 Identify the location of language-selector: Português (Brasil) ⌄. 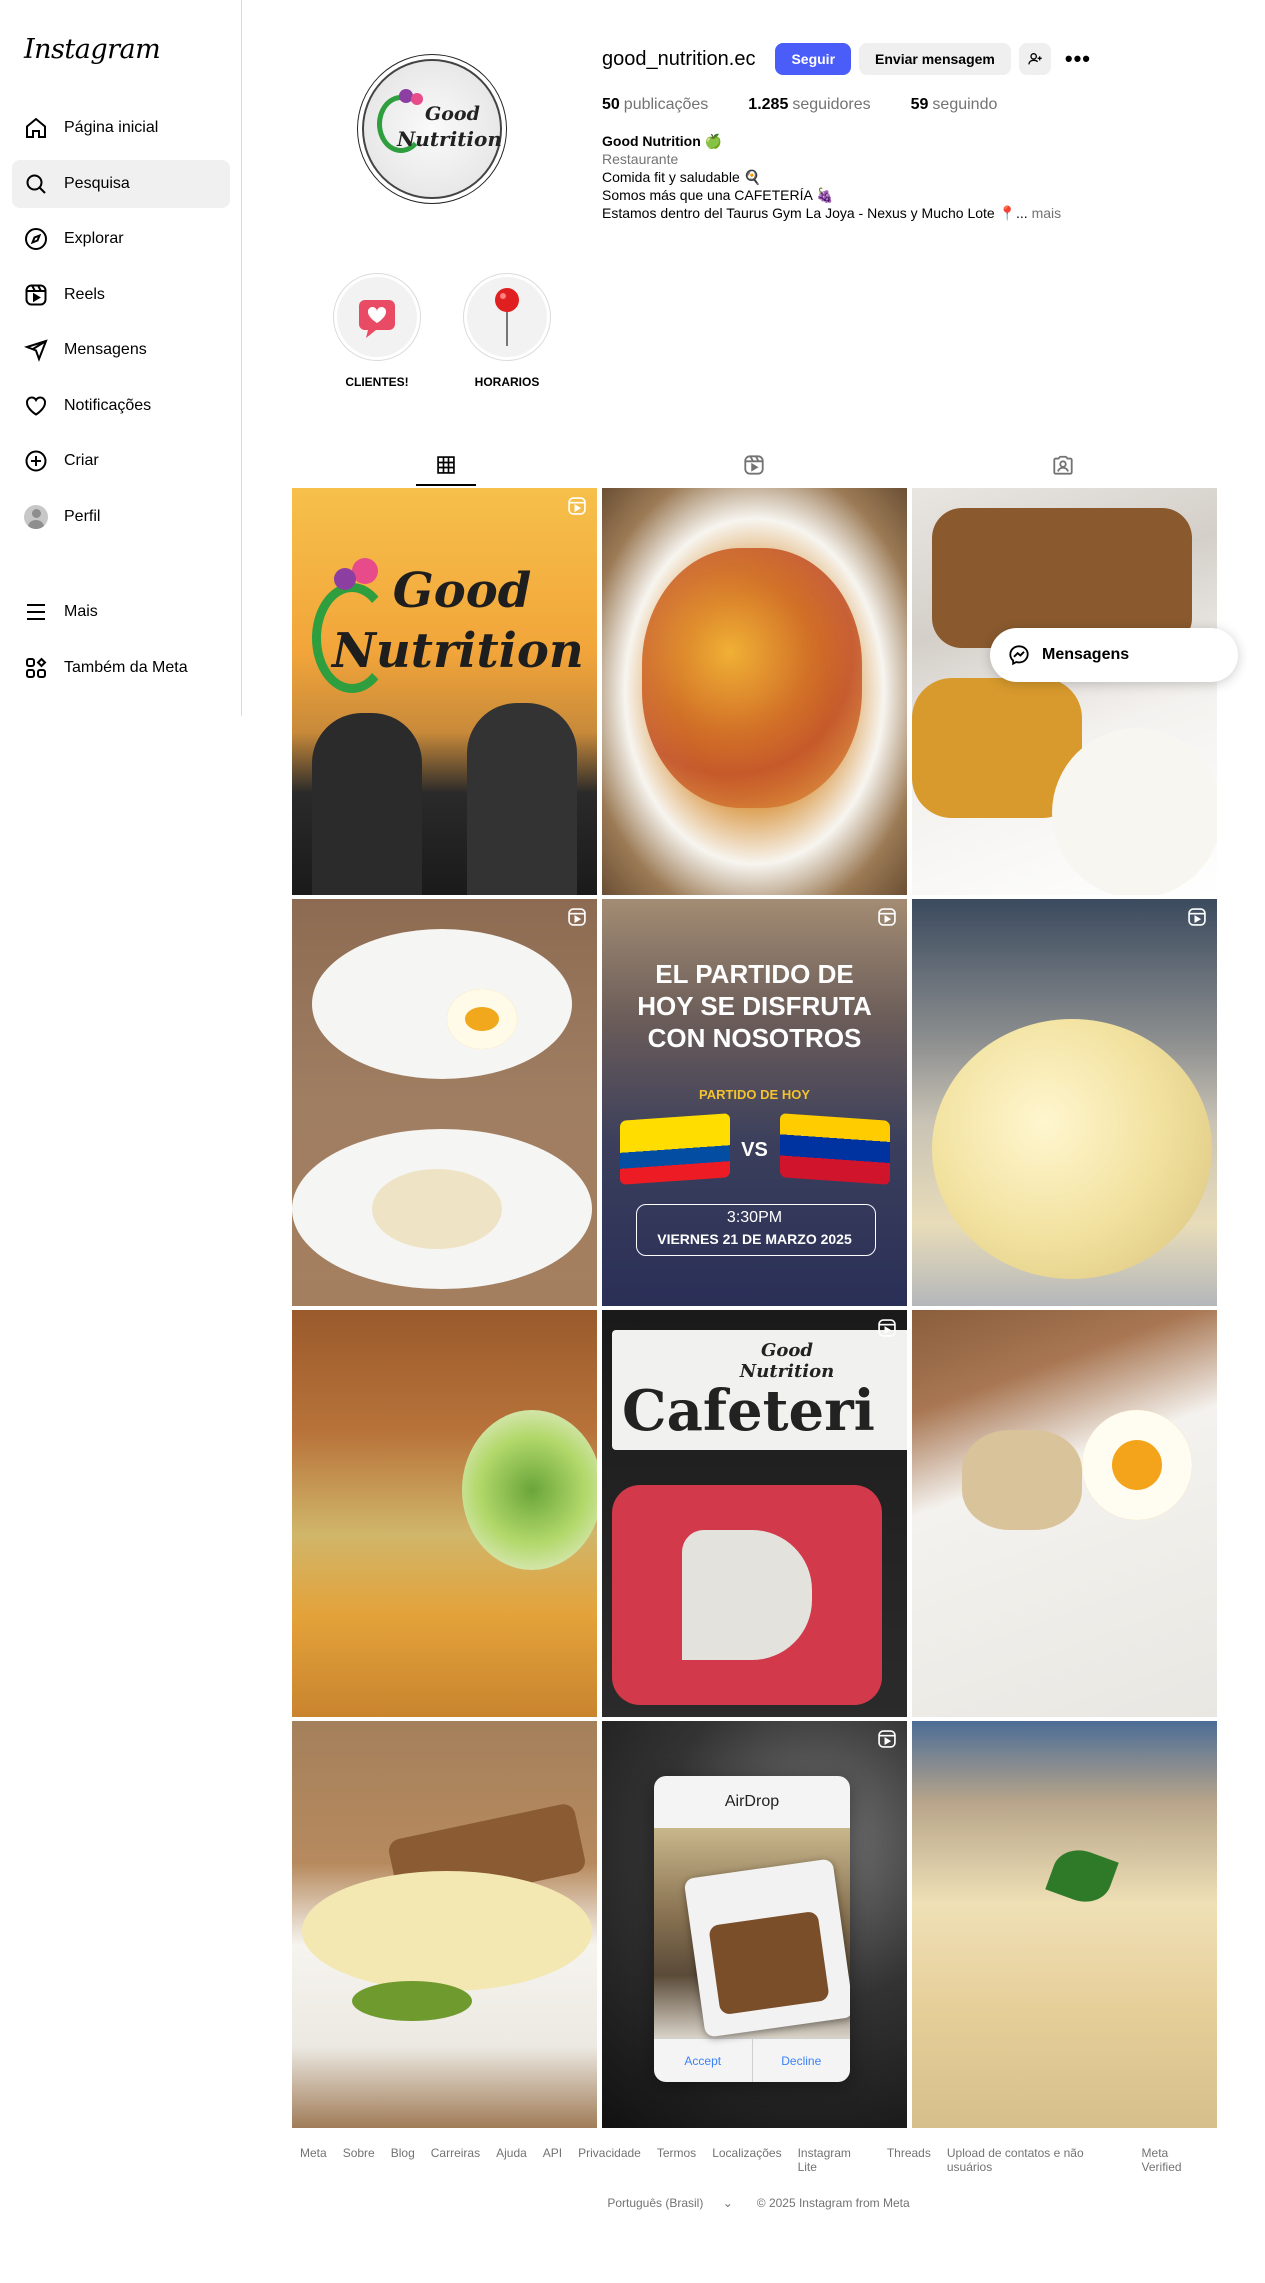
(669, 2203).